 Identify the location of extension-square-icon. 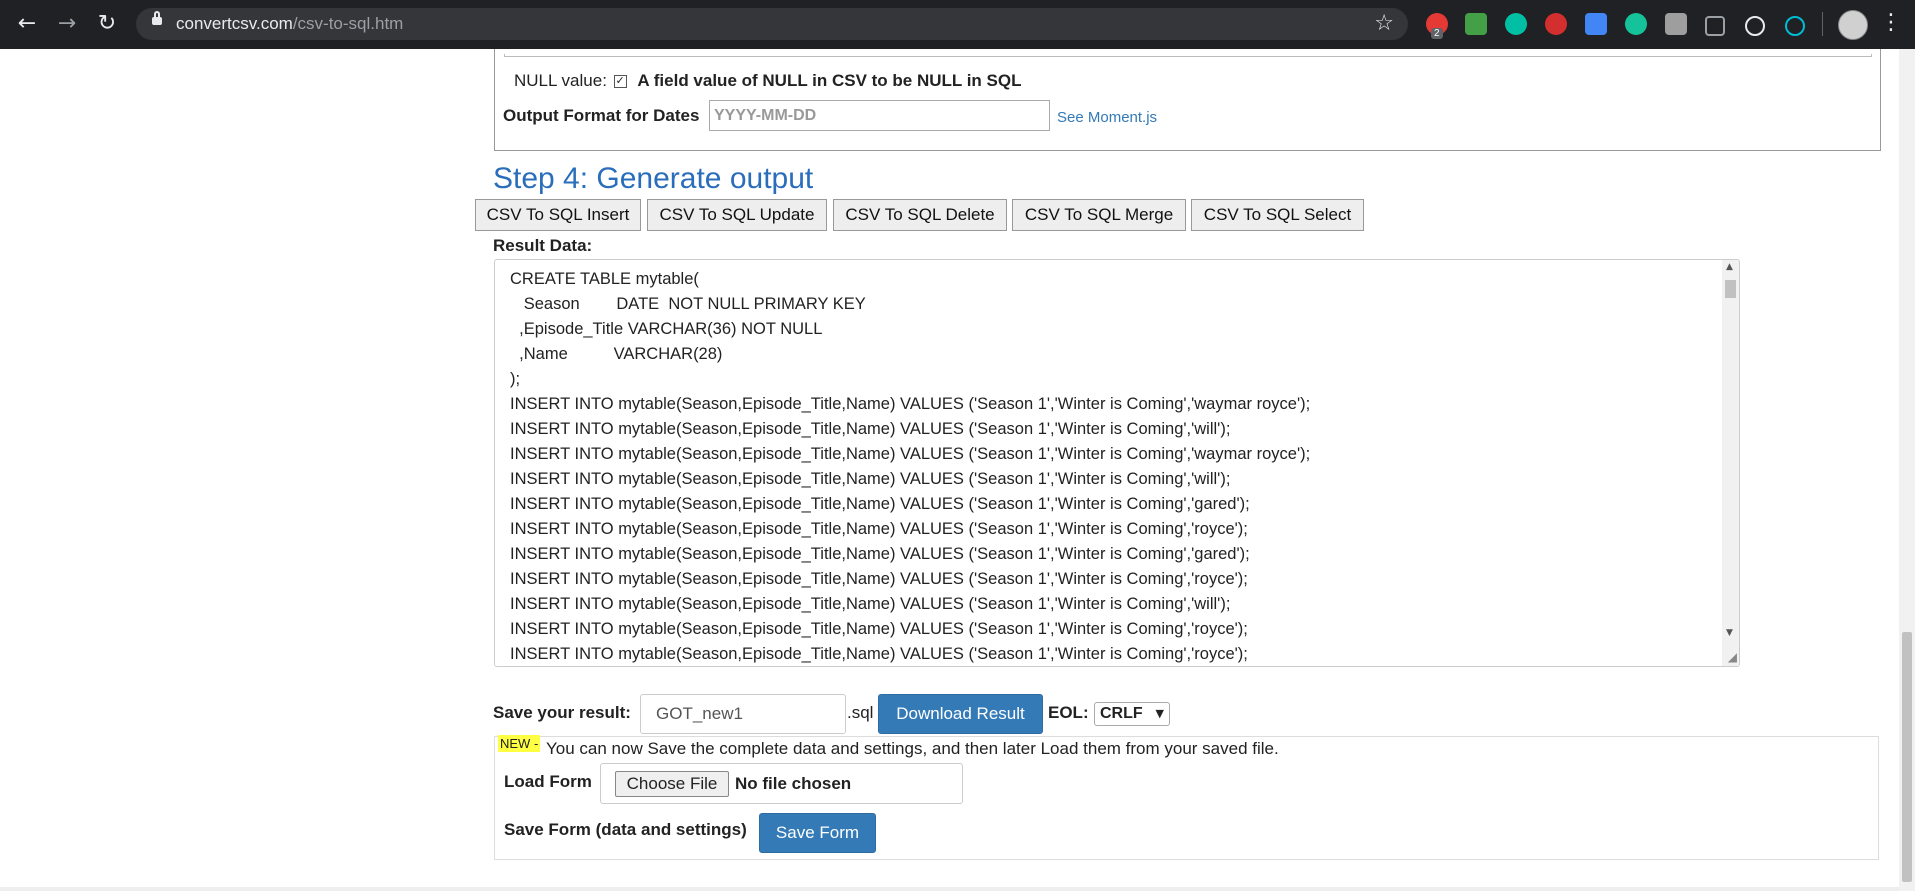
(1715, 26).